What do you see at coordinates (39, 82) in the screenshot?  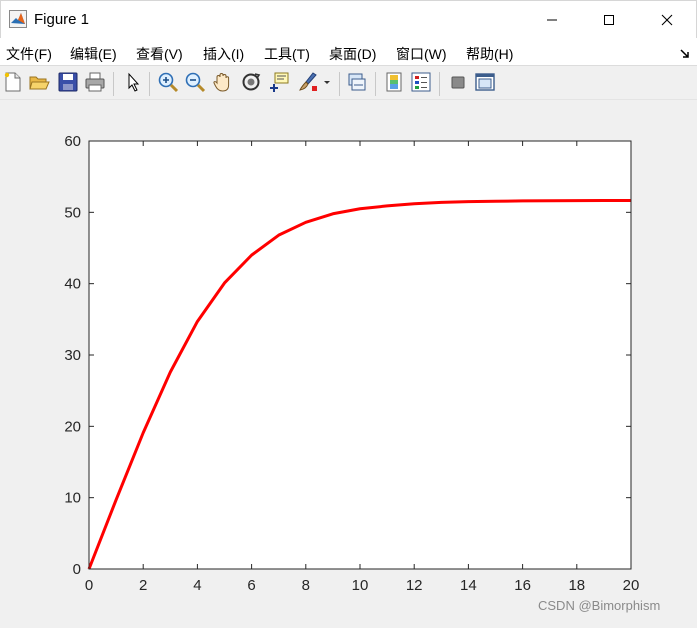 I see `open-file-icon` at bounding box center [39, 82].